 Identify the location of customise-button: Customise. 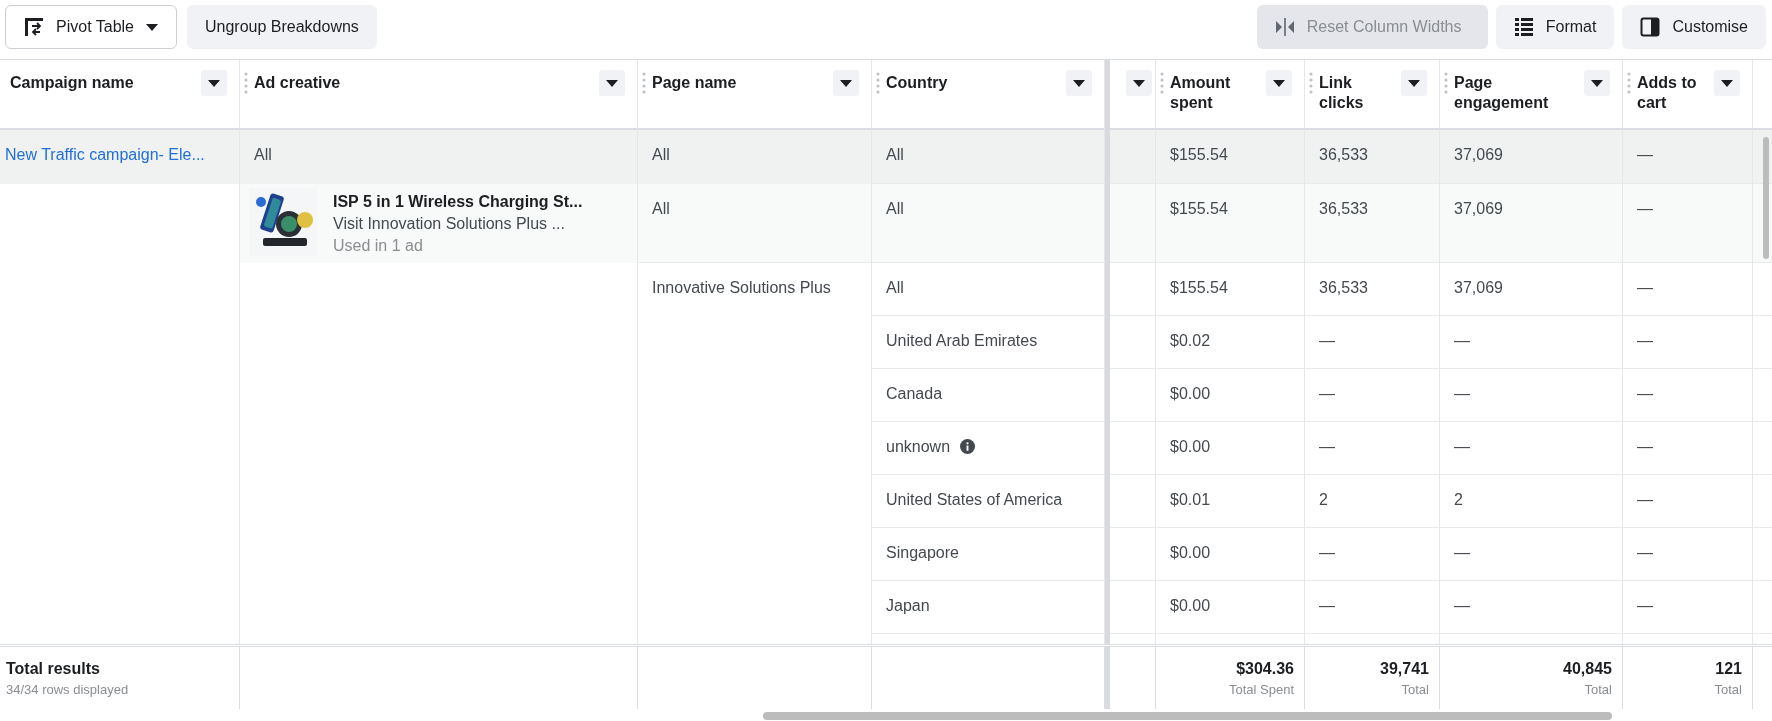
(1694, 27).